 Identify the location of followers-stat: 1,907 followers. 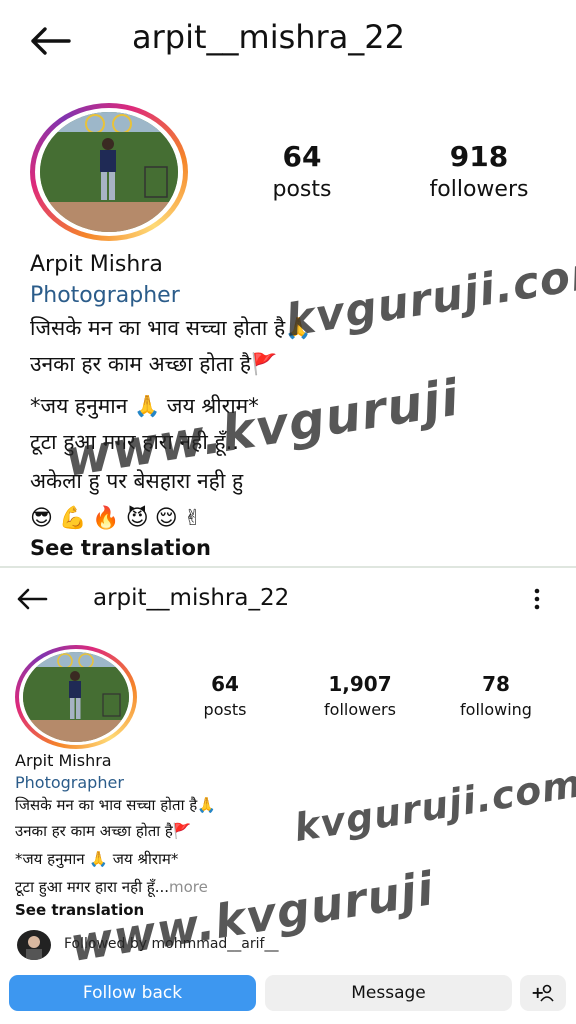
(360, 695).